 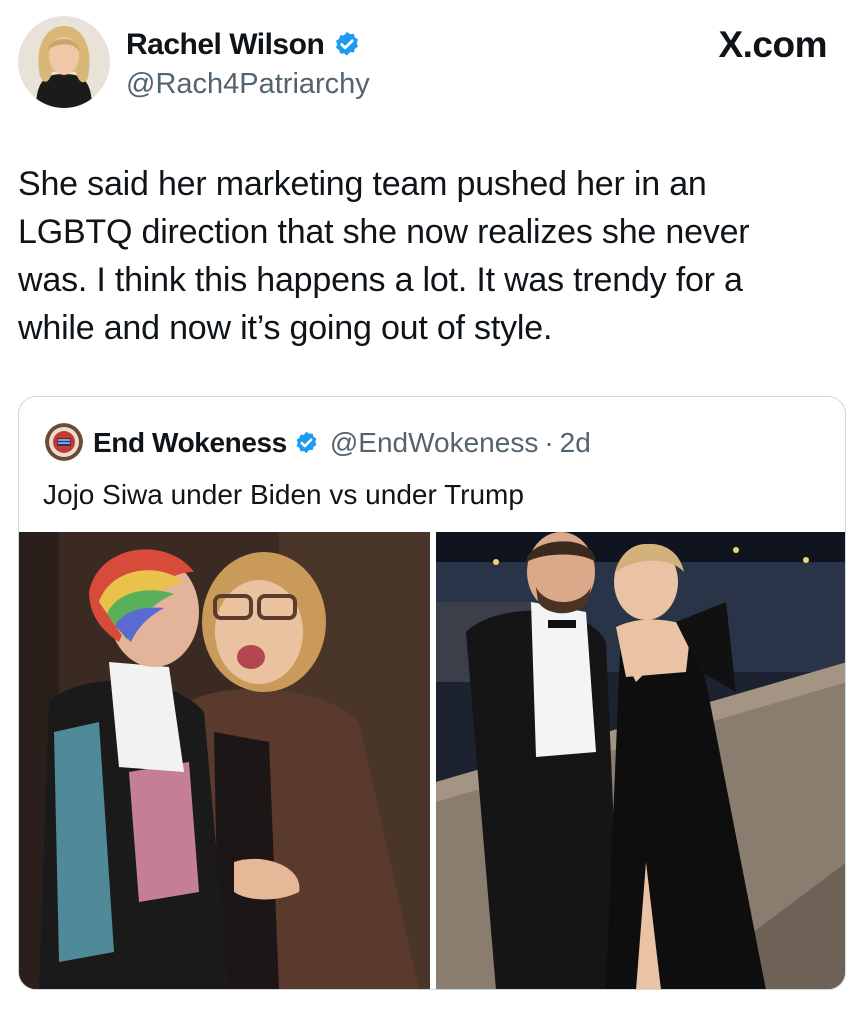 I want to click on author-name: Rachel Wilson, so click(x=244, y=45).